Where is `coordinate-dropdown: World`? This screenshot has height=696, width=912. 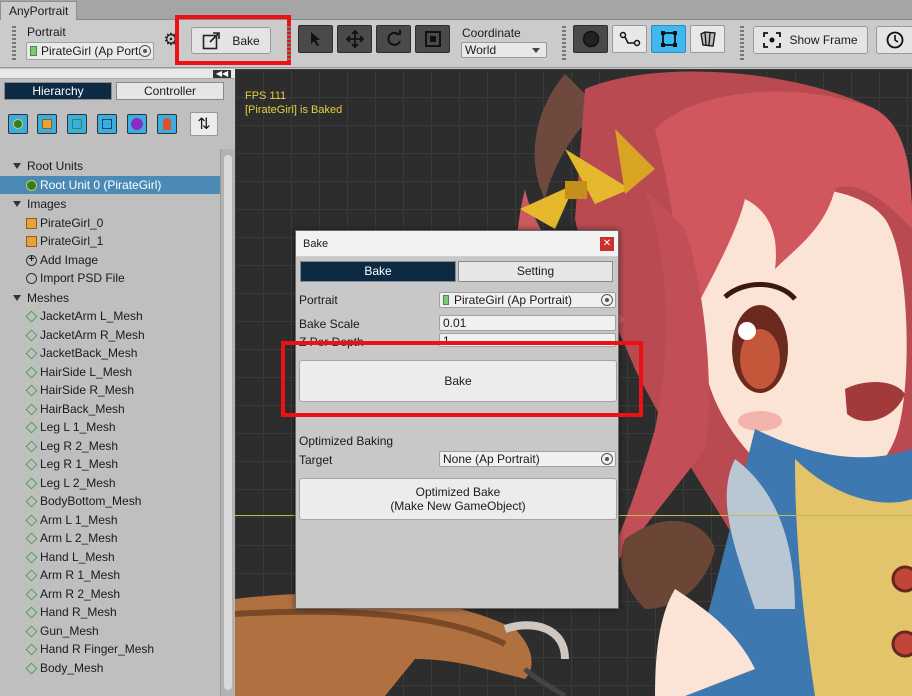 coordinate-dropdown: World is located at coordinates (504, 50).